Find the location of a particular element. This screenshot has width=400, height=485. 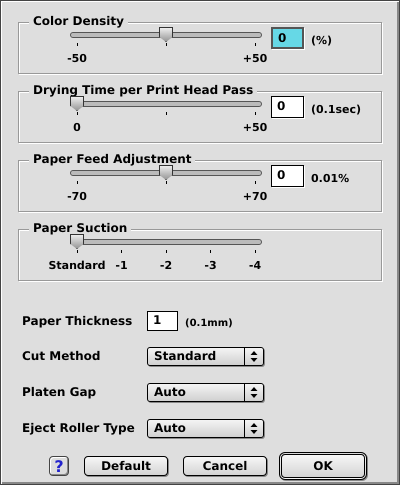

tick-label: +70 is located at coordinates (255, 196).